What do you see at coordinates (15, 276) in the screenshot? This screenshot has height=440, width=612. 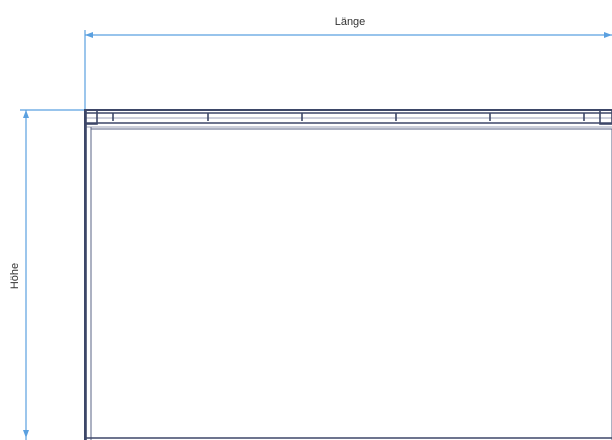 I see `height-label: Höhe` at bounding box center [15, 276].